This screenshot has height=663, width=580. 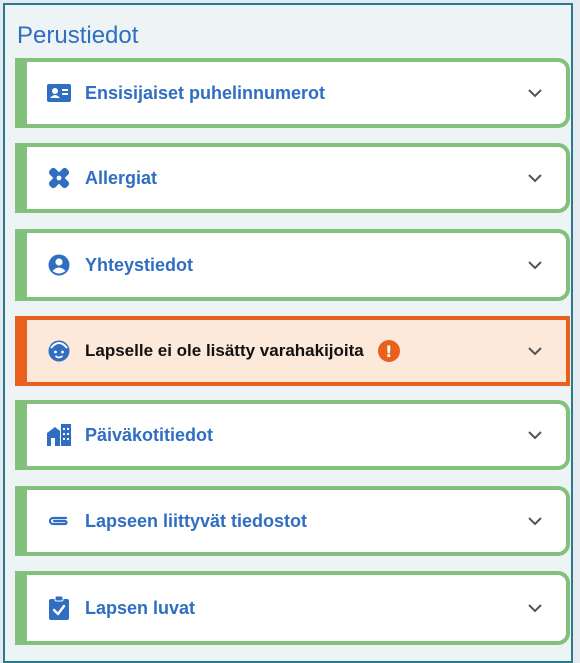 What do you see at coordinates (139, 265) in the screenshot?
I see `accordion-label: Yhteystiedot` at bounding box center [139, 265].